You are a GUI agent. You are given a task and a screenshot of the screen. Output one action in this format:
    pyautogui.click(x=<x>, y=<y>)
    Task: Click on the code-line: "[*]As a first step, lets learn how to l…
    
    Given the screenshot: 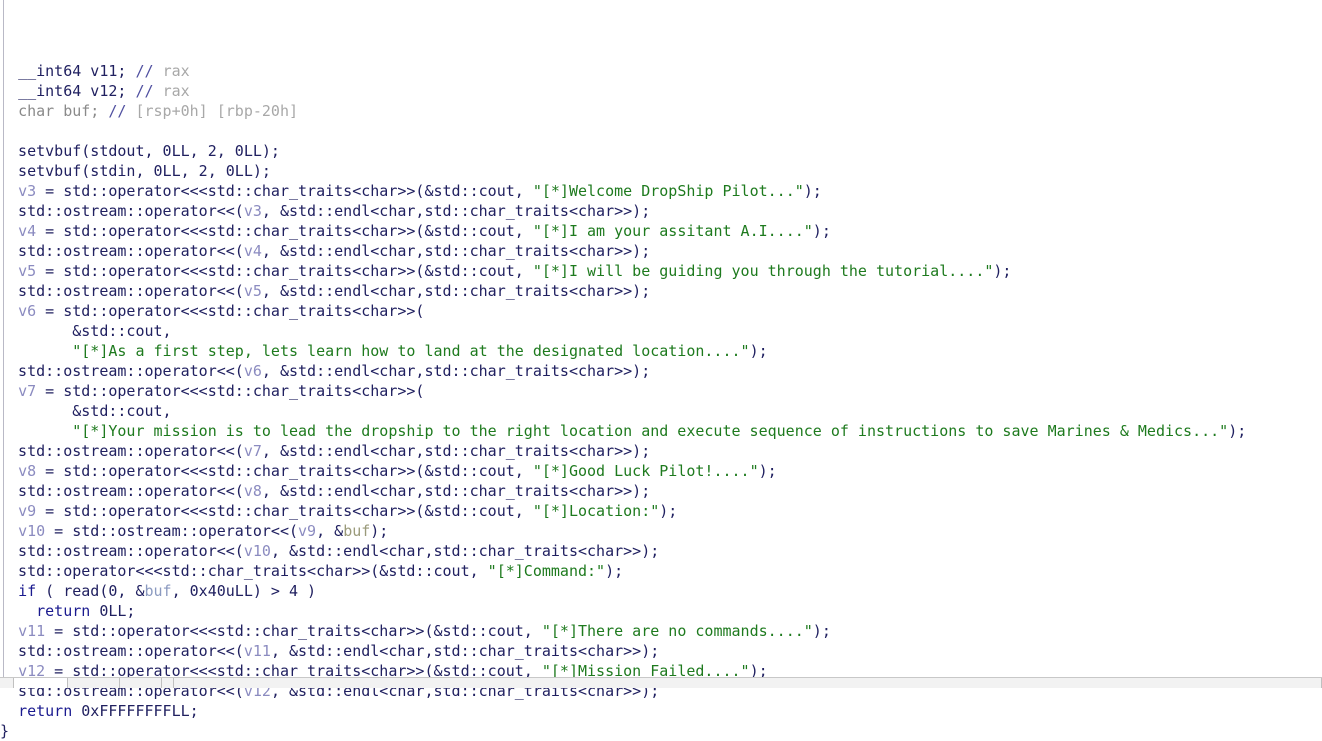 What is the action you would take?
    pyautogui.click(x=661, y=351)
    